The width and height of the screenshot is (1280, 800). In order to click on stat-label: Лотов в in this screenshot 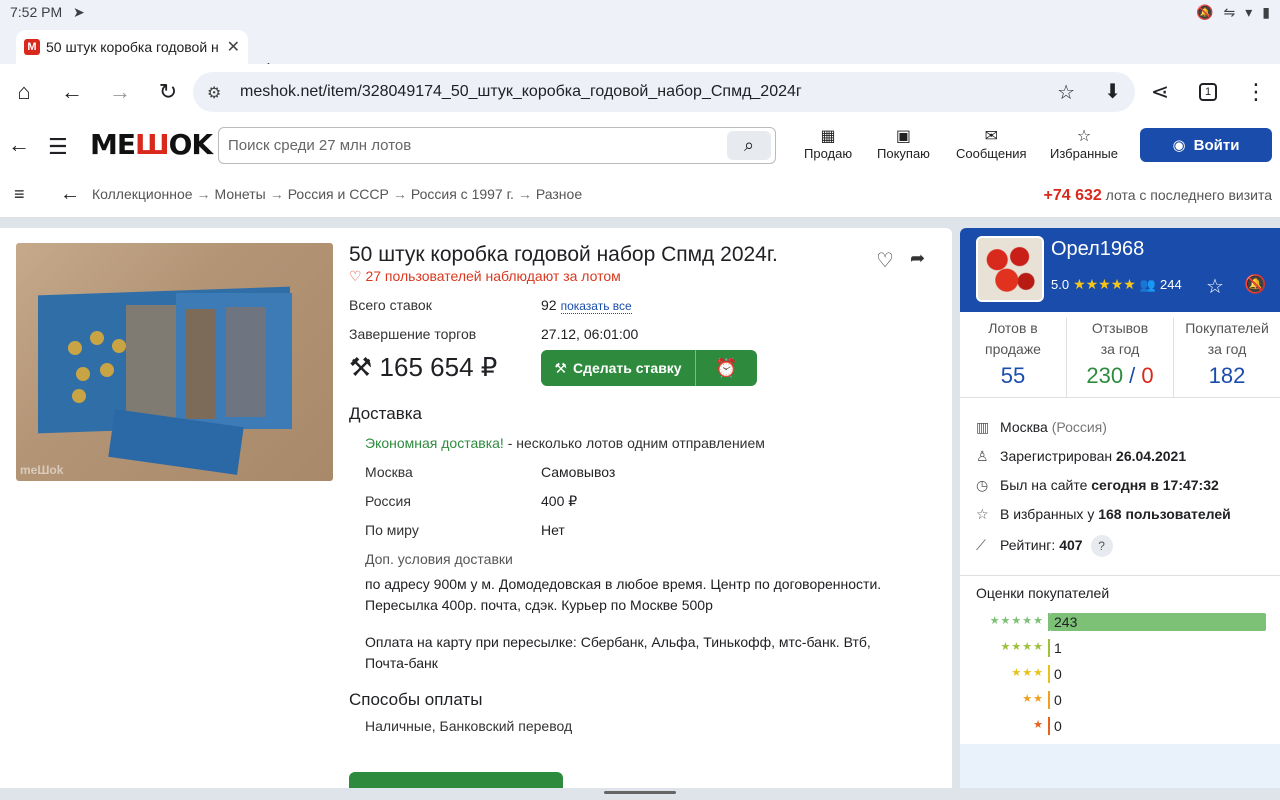, I will do `click(1013, 328)`.